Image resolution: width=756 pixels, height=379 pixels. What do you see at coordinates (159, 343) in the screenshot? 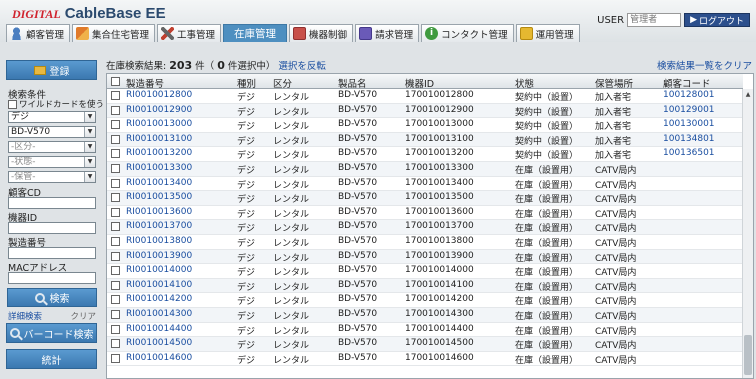
I see `serial-cell: RI0010014500` at bounding box center [159, 343].